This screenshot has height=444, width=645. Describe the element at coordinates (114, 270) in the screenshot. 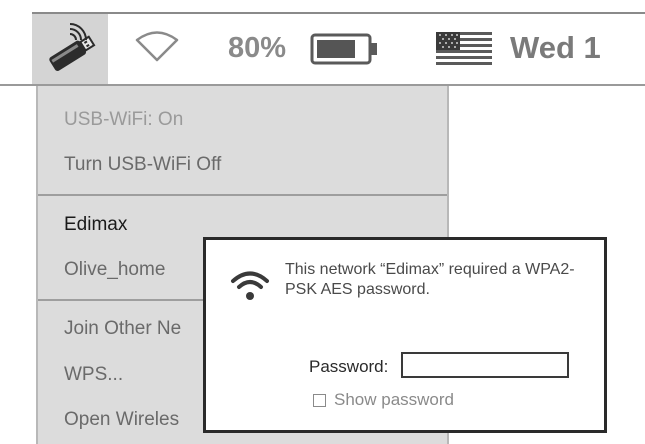

I see `menu-item-network-olive-home: Olive_home` at that location.